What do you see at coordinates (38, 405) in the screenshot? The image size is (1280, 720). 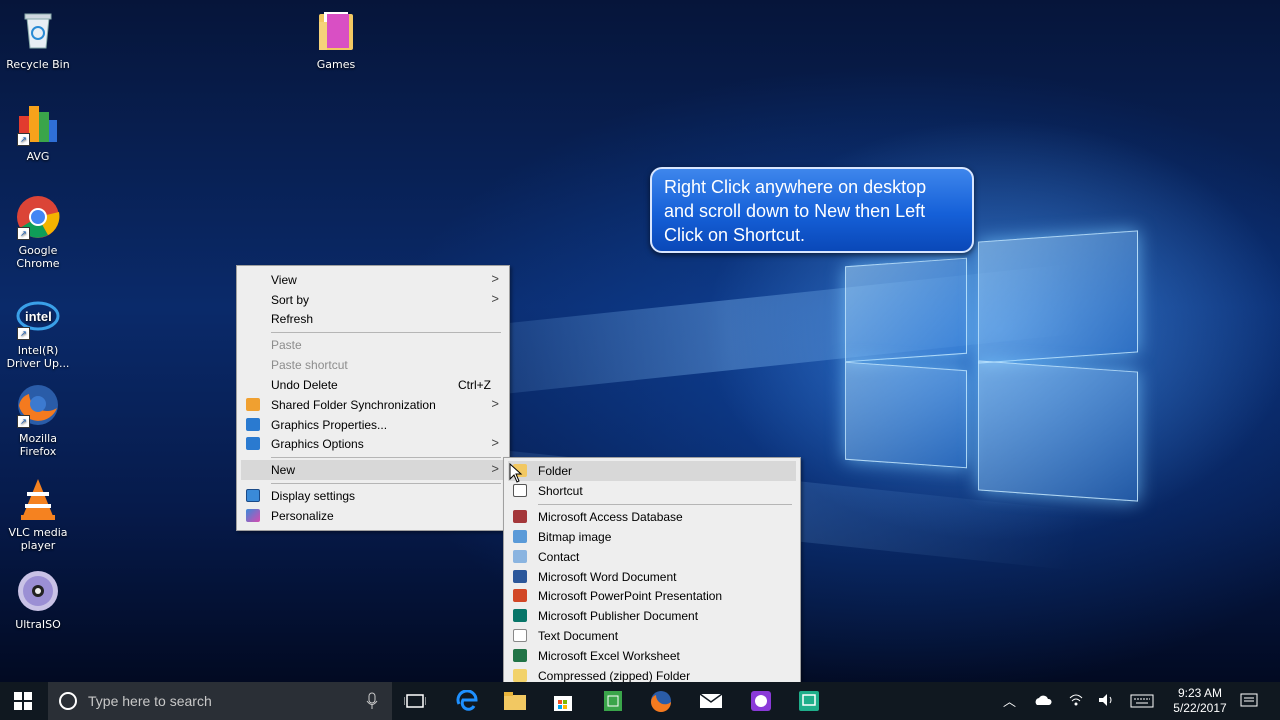 I see `firefox-icon: ↗` at bounding box center [38, 405].